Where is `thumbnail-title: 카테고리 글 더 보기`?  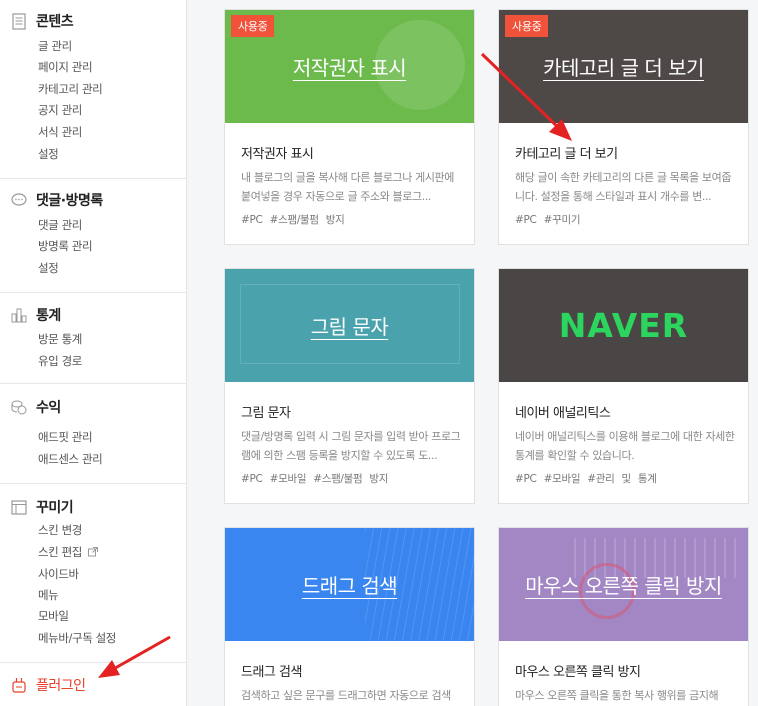
thumbnail-title: 카테고리 글 더 보기 is located at coordinates (623, 68).